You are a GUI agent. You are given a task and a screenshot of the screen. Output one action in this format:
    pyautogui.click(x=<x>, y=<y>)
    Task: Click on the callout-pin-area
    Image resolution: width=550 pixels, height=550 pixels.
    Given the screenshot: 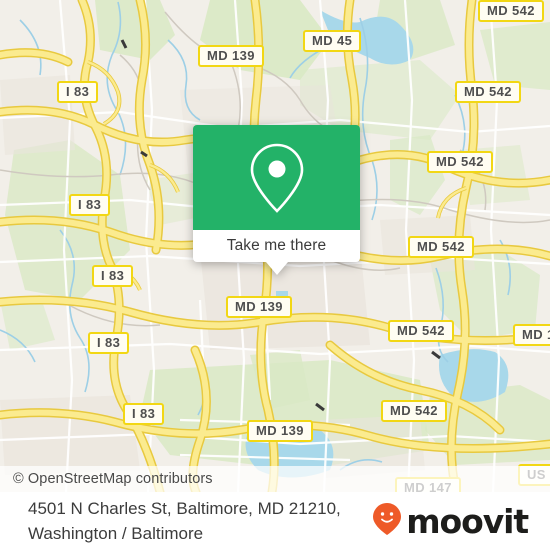 What is the action you would take?
    pyautogui.click(x=276, y=177)
    